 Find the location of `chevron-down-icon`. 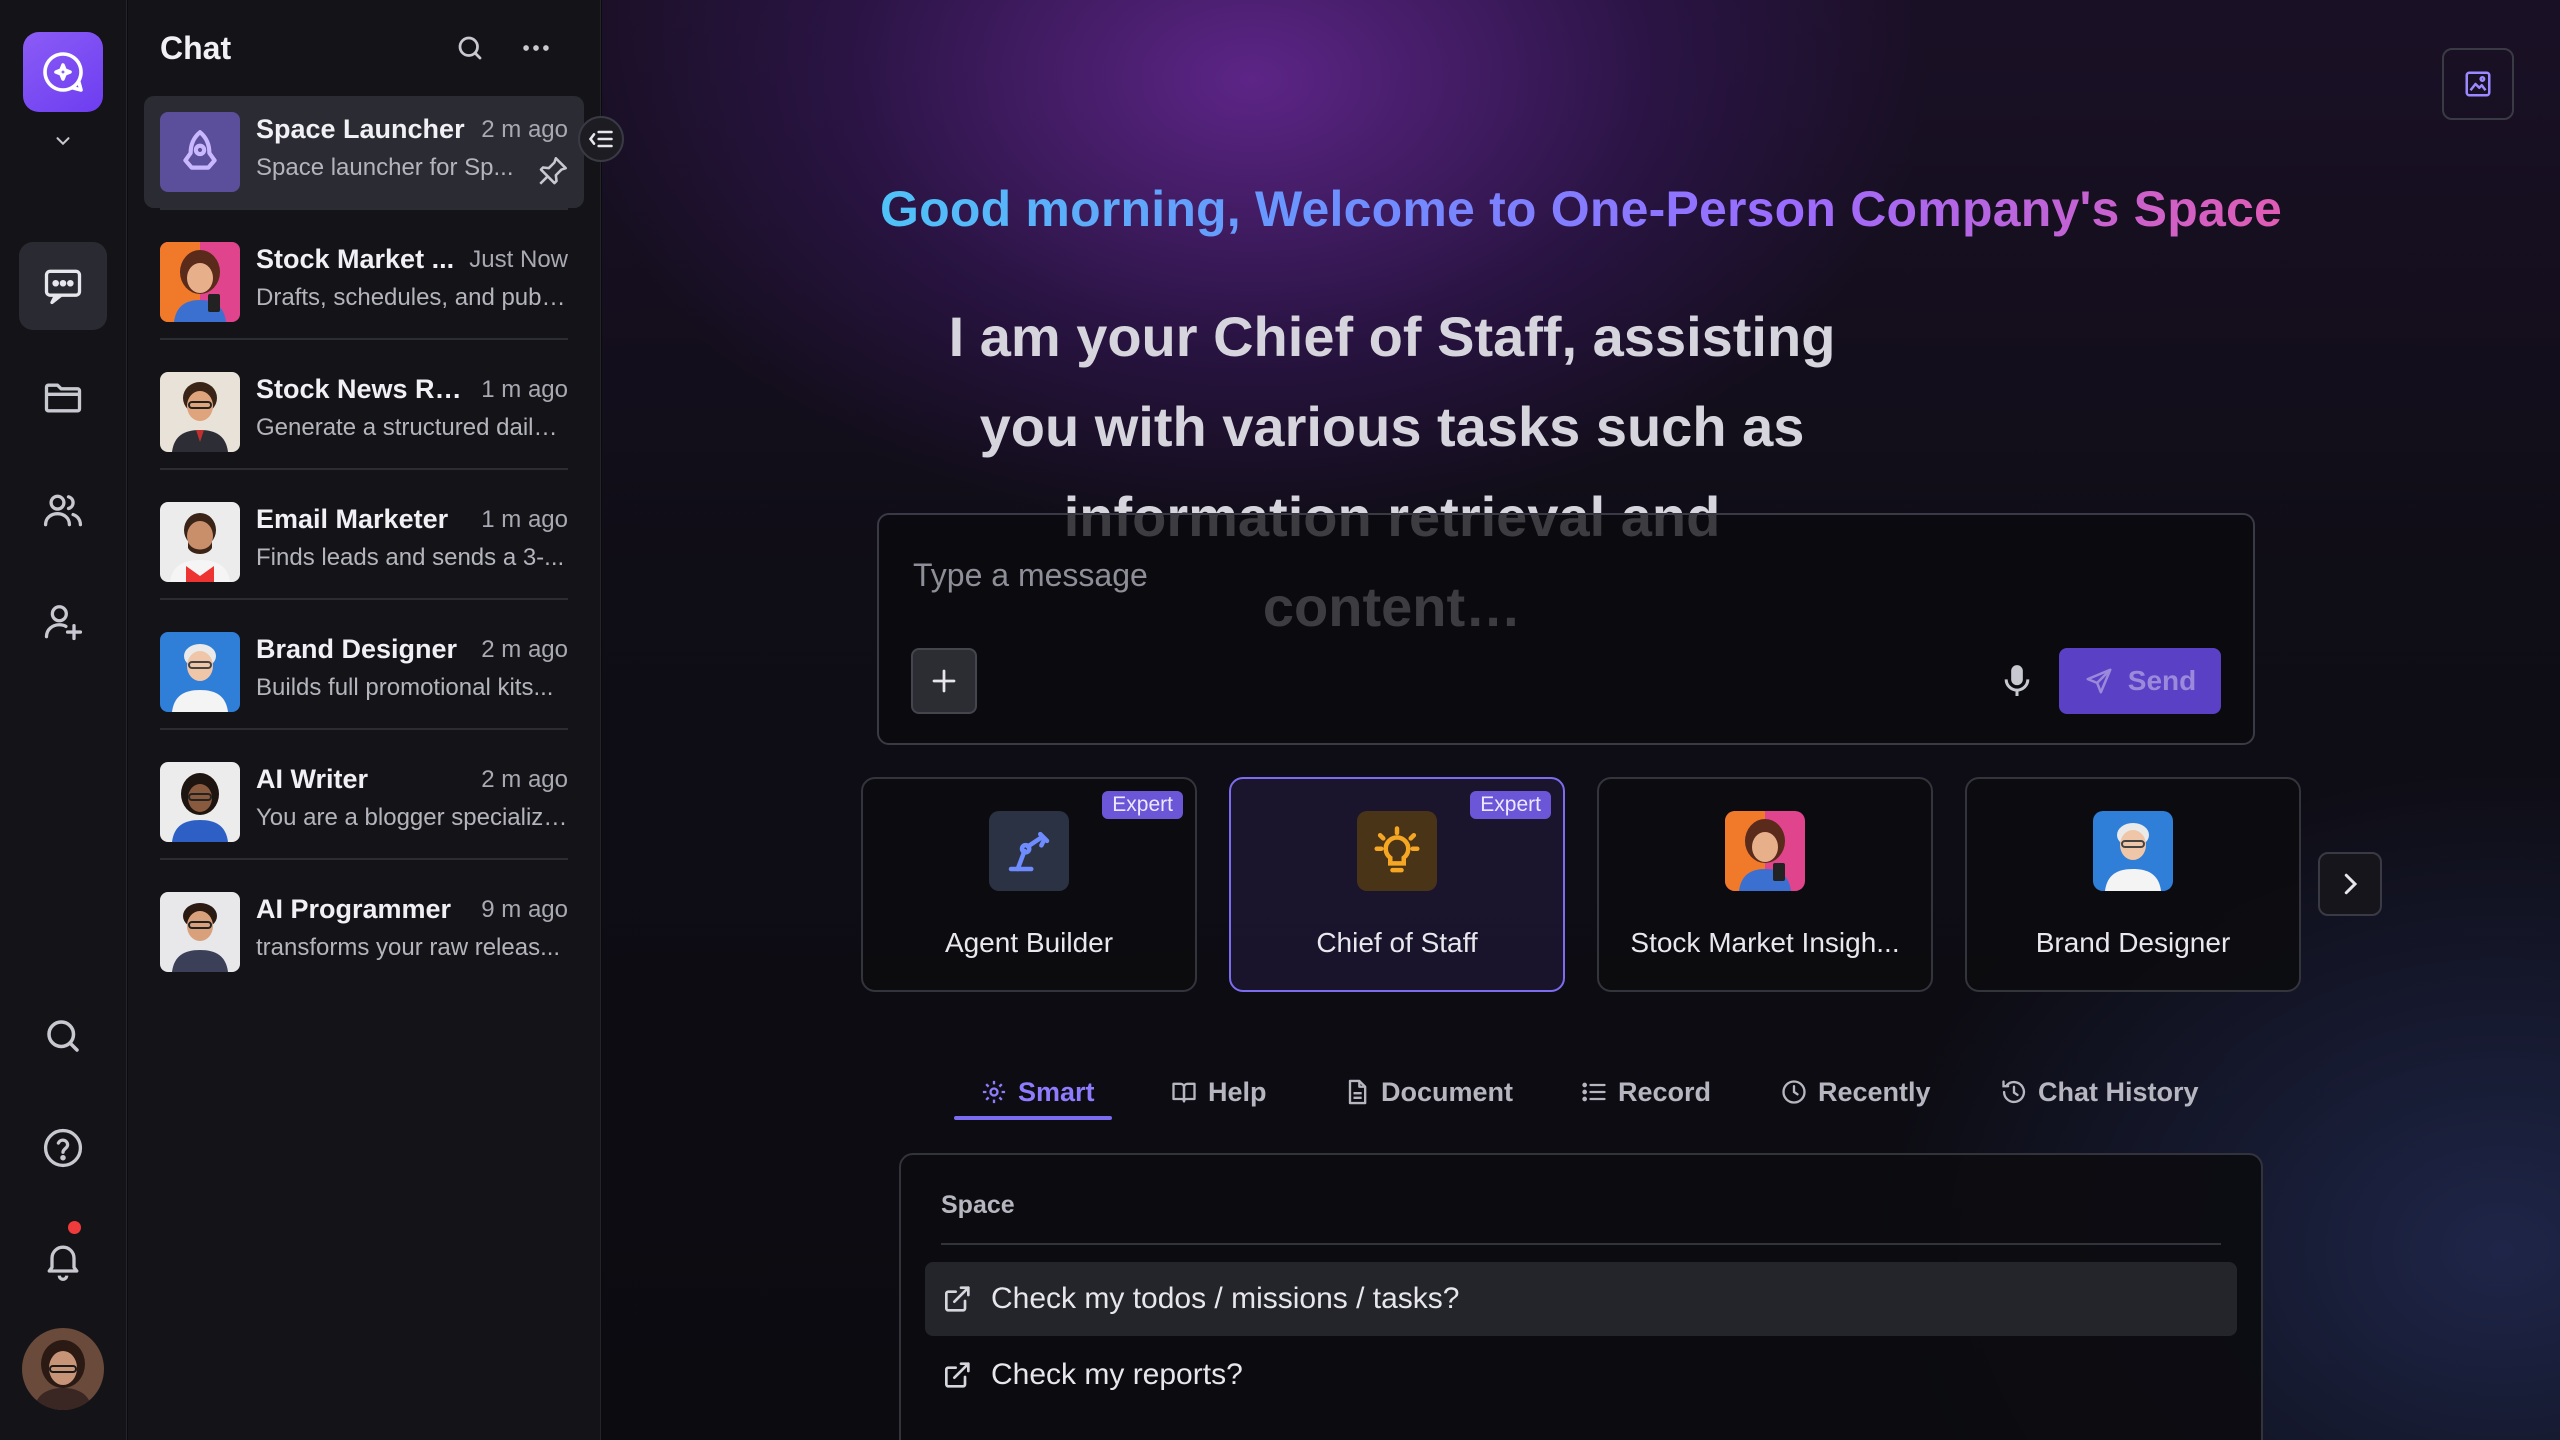

chevron-down-icon is located at coordinates (63, 141).